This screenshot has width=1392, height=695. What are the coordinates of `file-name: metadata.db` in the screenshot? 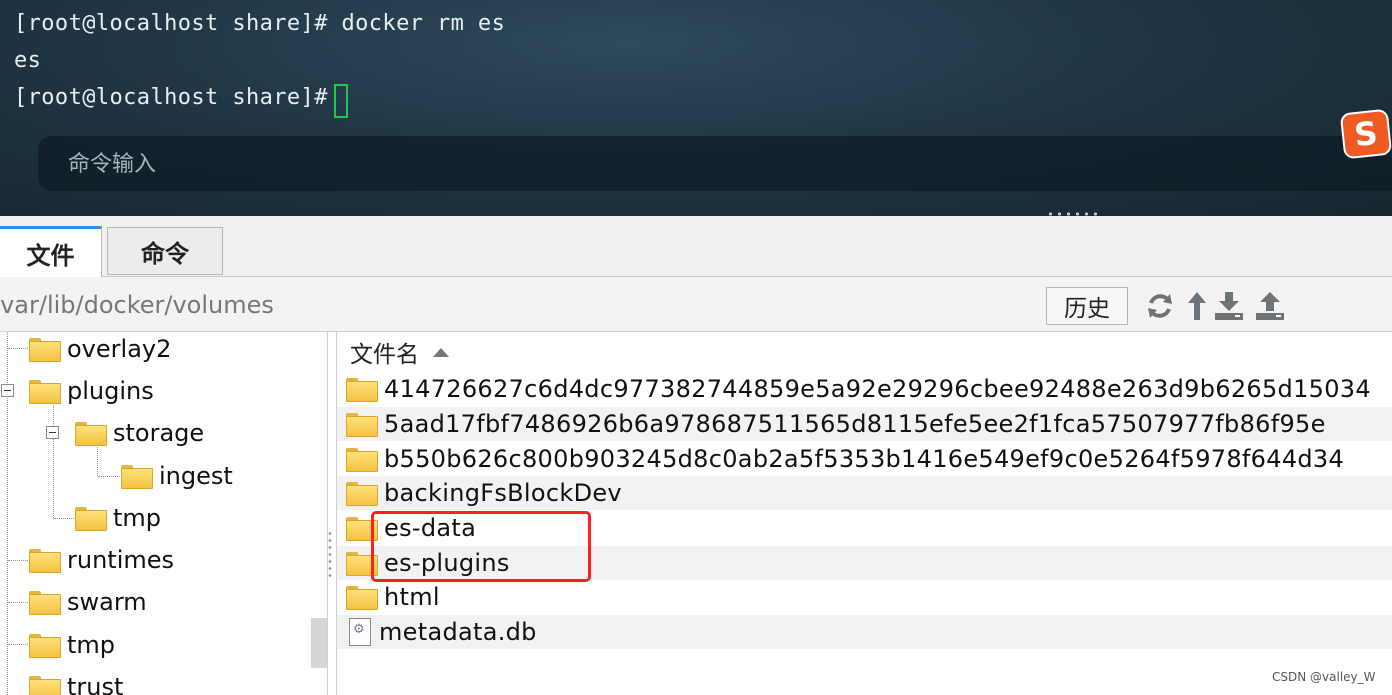 It's located at (458, 632).